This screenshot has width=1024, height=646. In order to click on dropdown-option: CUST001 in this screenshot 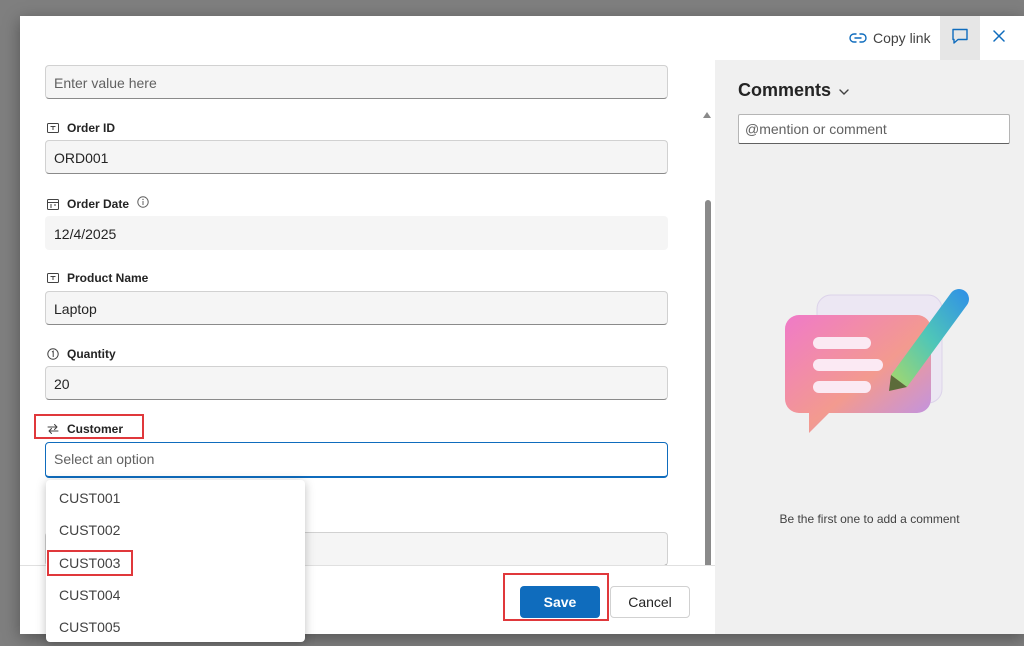, I will do `click(175, 498)`.